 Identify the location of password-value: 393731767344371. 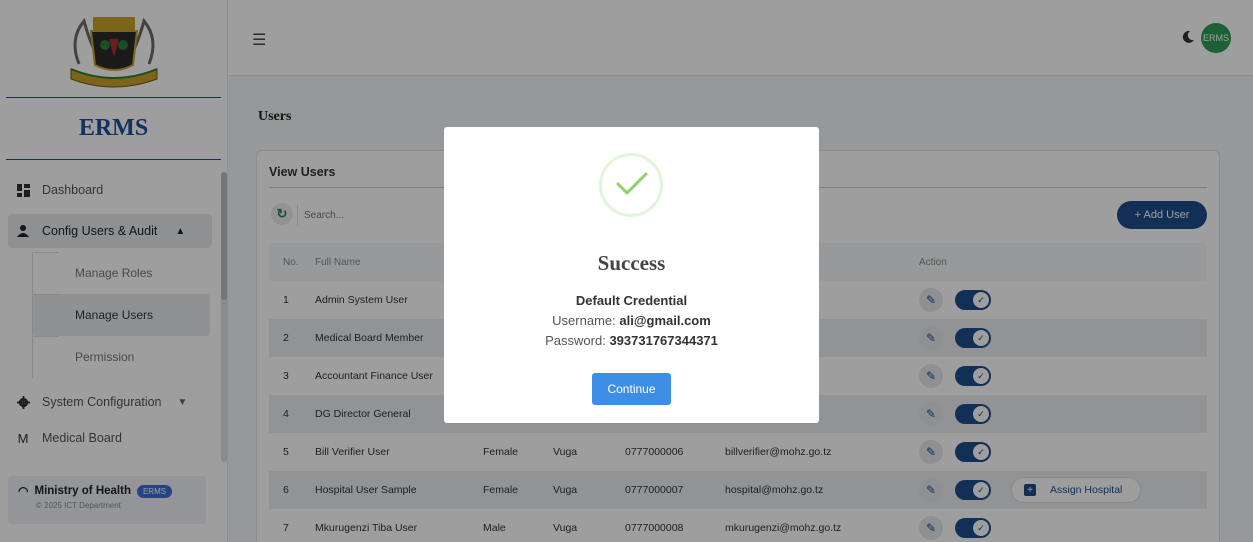
(663, 340).